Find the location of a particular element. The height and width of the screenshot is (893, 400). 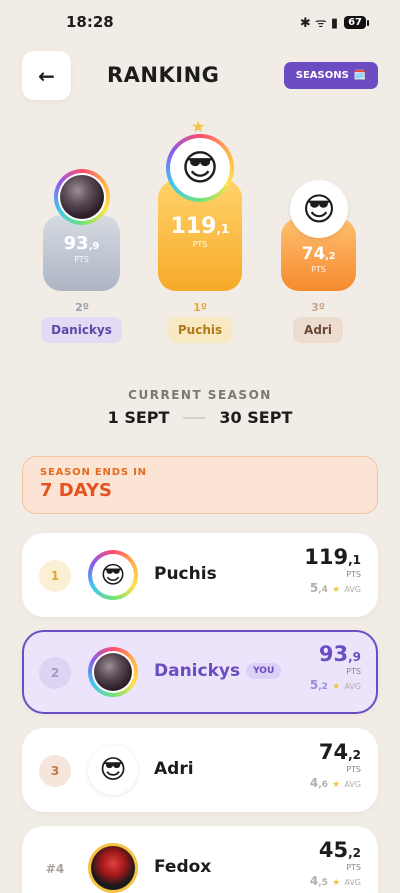

season-dates: 1 SEPT 30 SEPT is located at coordinates (200, 417).